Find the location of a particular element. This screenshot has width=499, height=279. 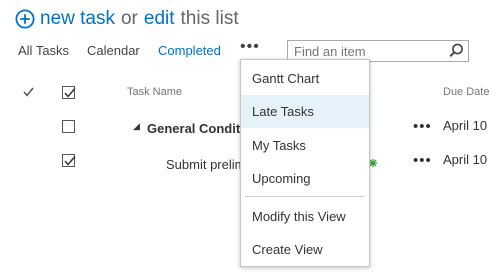

search-icon is located at coordinates (456, 50).